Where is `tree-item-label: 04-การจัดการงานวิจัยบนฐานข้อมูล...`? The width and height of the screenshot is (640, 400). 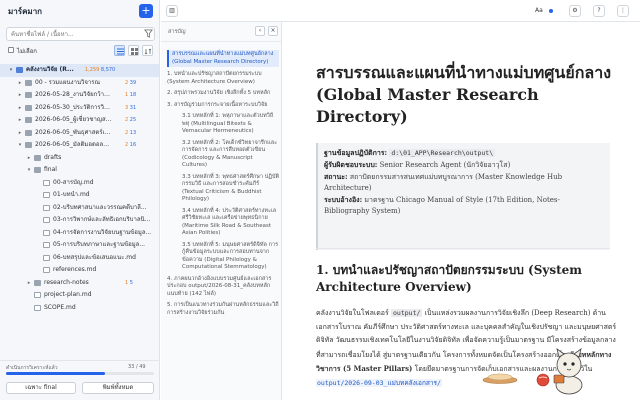 tree-item-label: 04-การจัดการงานวิจัยบนฐานข้อมูล... is located at coordinates (102, 232).